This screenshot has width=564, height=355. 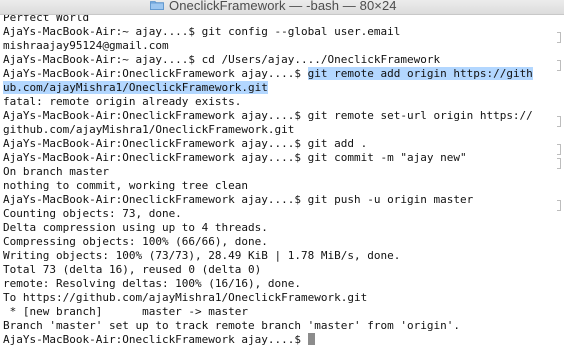 What do you see at coordinates (311, 339) in the screenshot?
I see `text-cursor` at bounding box center [311, 339].